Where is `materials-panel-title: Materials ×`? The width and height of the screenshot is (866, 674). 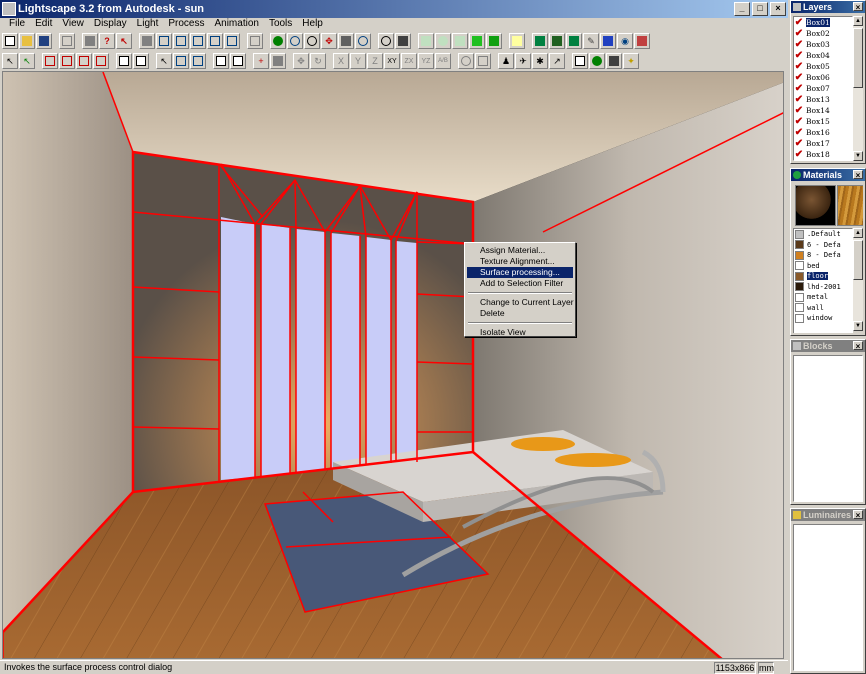
materials-panel-title: Materials × is located at coordinates (828, 175).